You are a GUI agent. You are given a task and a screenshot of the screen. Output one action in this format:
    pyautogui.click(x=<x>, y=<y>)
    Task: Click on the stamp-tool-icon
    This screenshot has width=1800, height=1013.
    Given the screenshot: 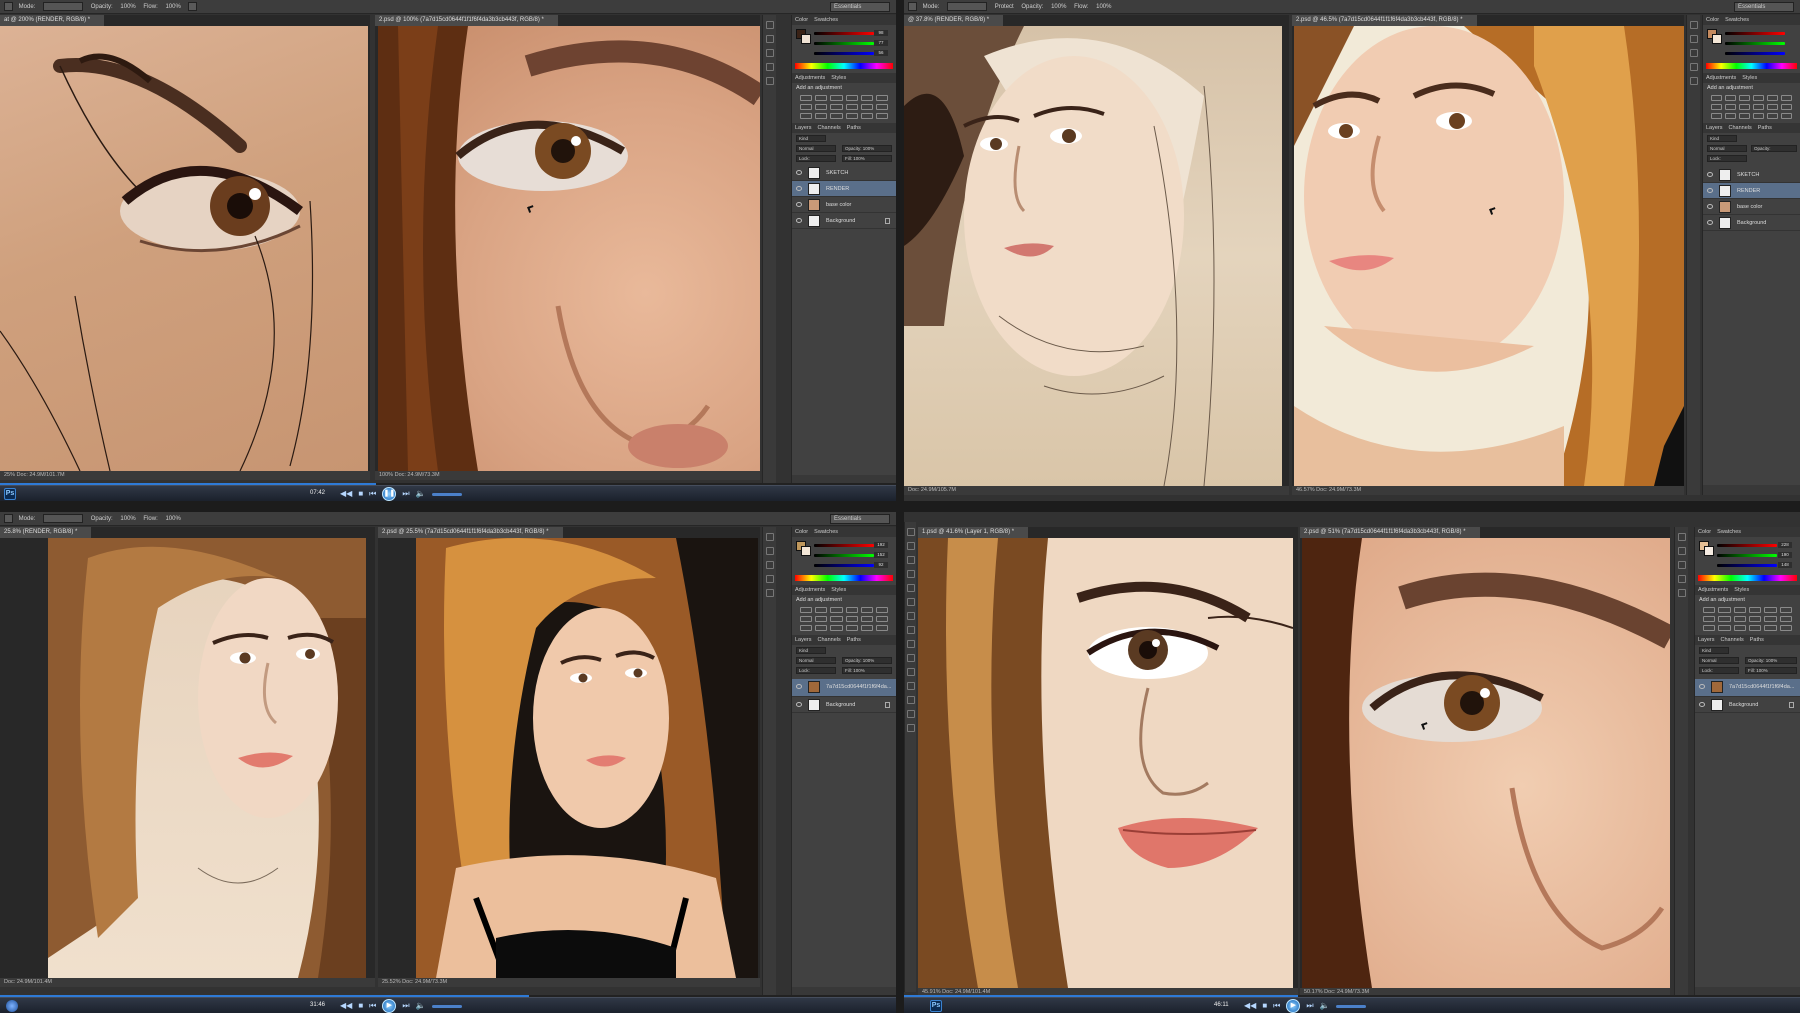 What is the action you would take?
    pyautogui.click(x=910, y=630)
    